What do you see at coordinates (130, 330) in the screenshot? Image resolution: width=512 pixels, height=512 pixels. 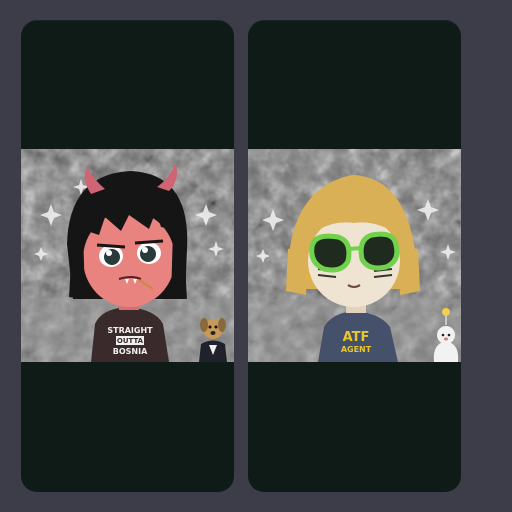 I see `shirt-line-1: STRAIGHT` at bounding box center [130, 330].